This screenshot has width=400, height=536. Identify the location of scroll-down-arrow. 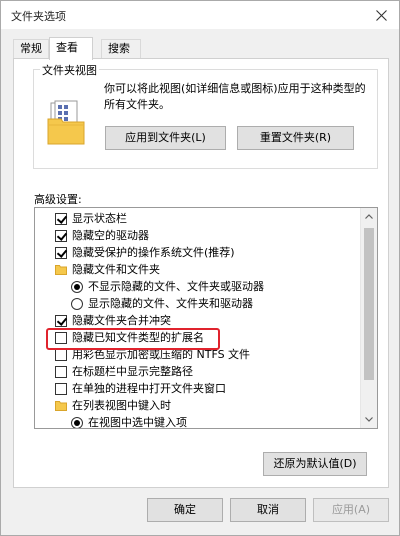
(369, 419).